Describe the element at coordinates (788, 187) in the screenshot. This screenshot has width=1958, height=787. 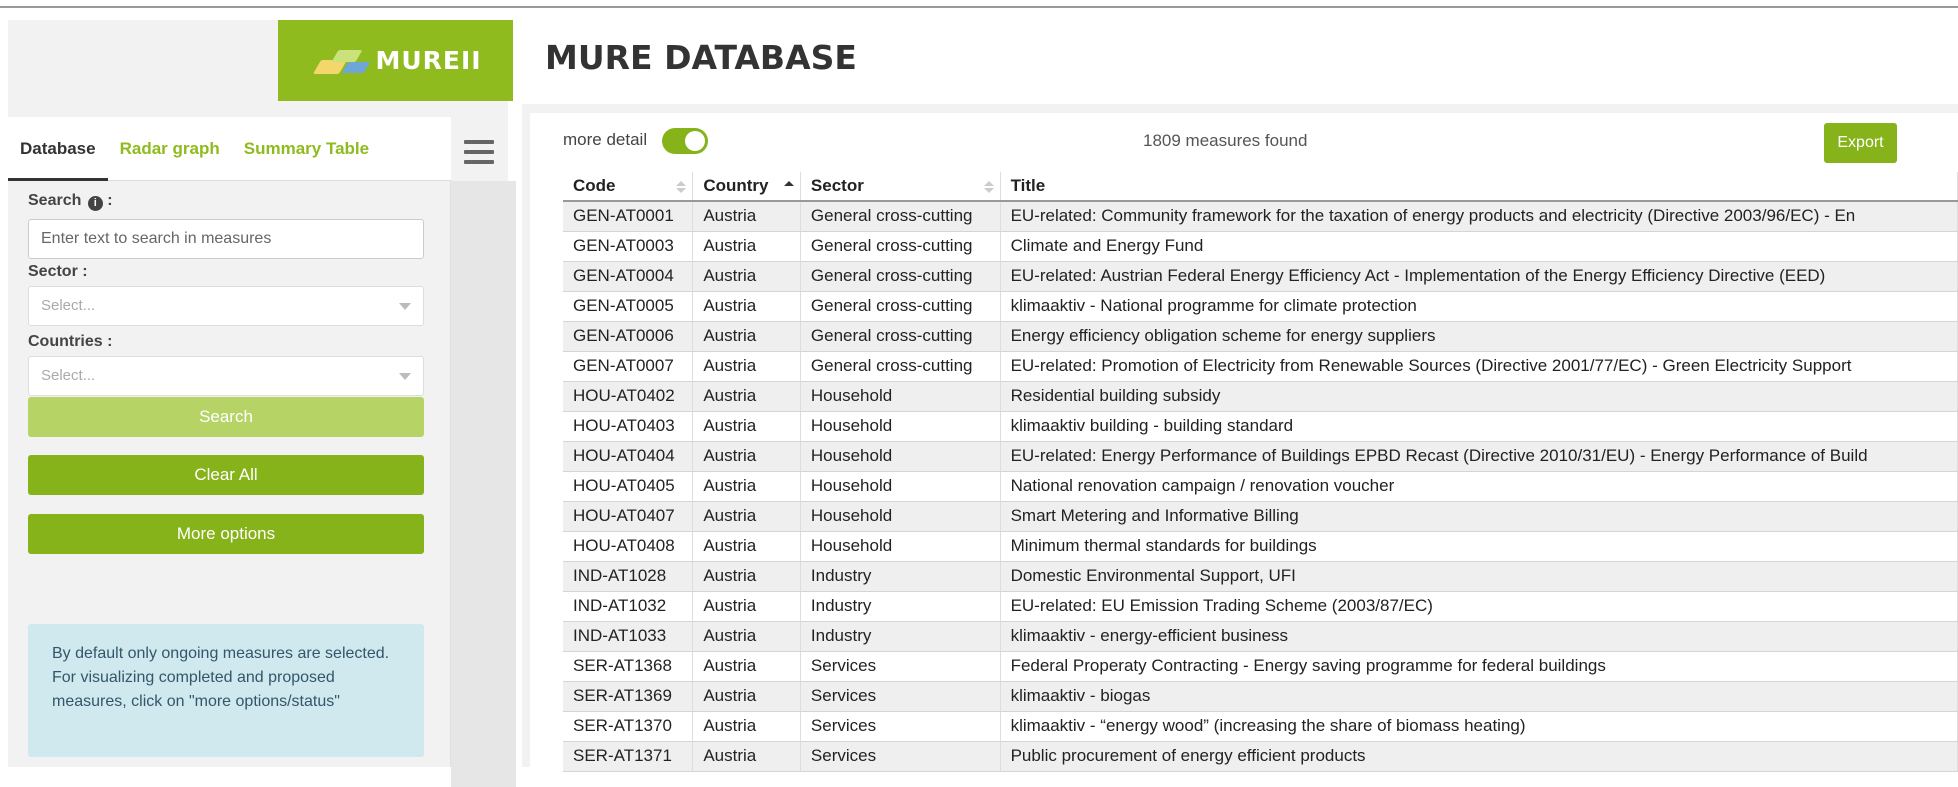
I see `sort-ascending-icon` at that location.